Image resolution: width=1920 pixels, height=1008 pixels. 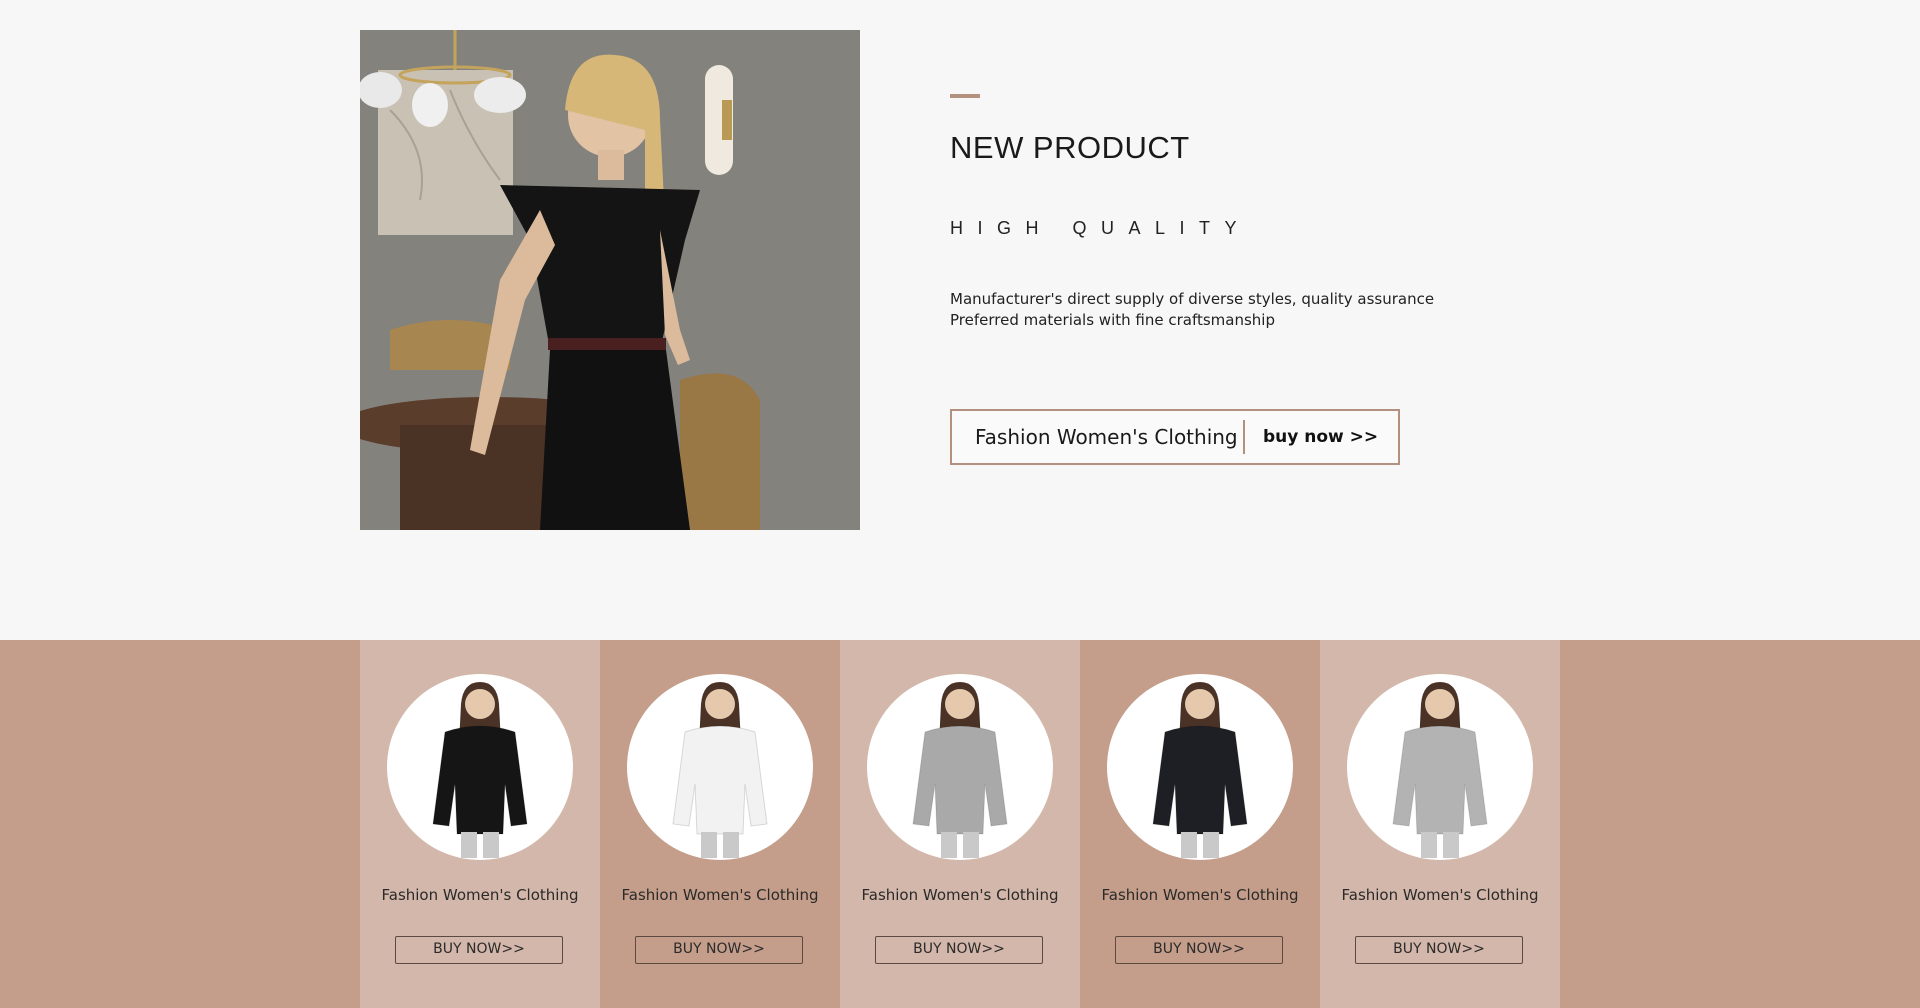 I want to click on buy-now-link: buy now >>, so click(x=1311, y=437).